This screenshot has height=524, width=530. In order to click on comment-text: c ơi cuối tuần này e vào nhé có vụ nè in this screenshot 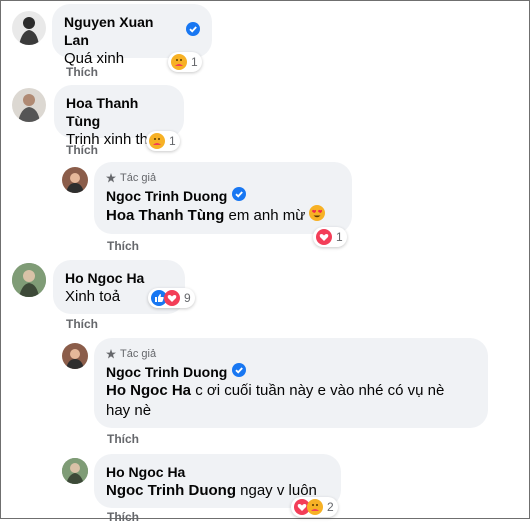, I will do `click(320, 390)`.